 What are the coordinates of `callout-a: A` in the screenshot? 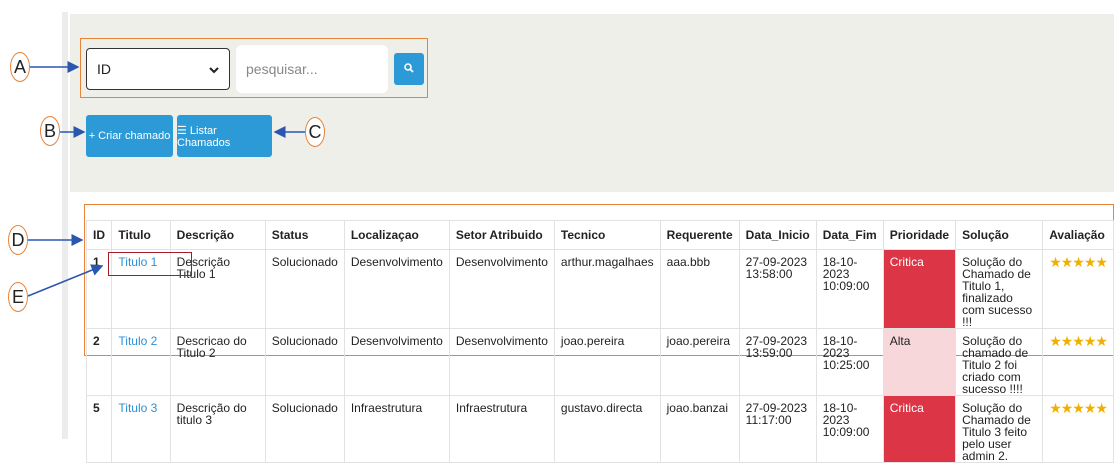 It's located at (20, 67).